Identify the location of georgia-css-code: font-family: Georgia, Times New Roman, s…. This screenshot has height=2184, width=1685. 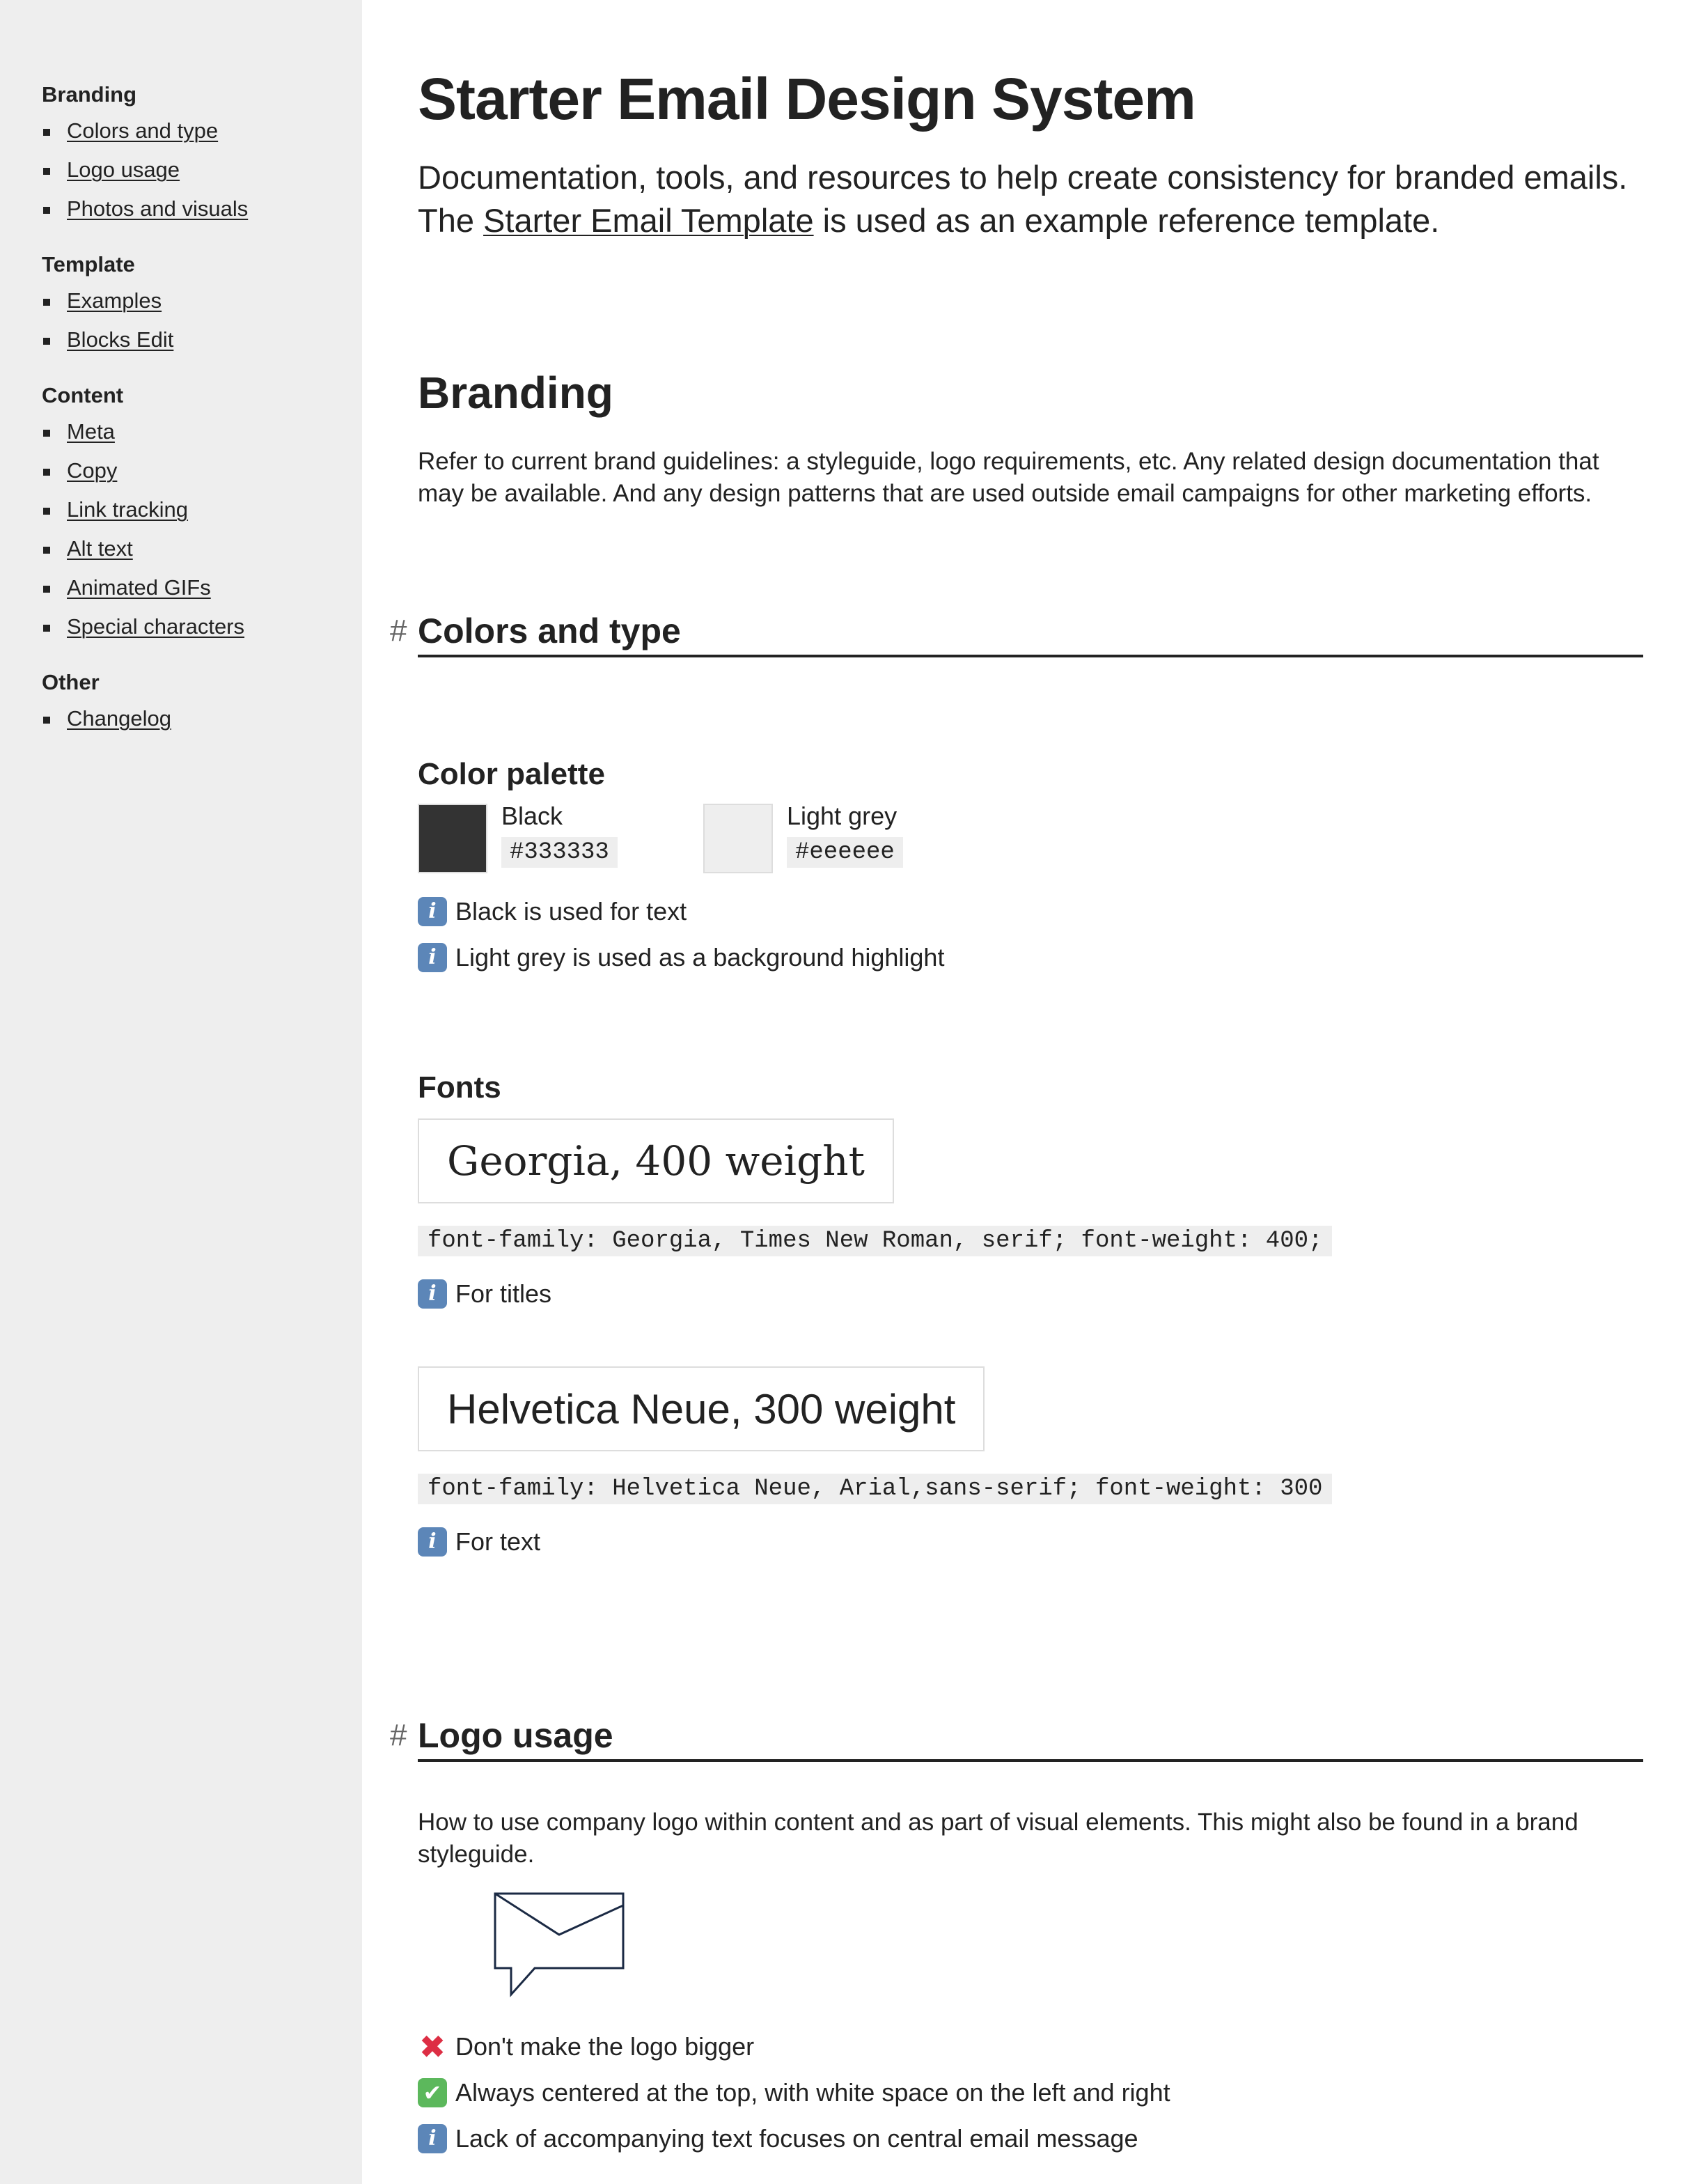
(875, 1241).